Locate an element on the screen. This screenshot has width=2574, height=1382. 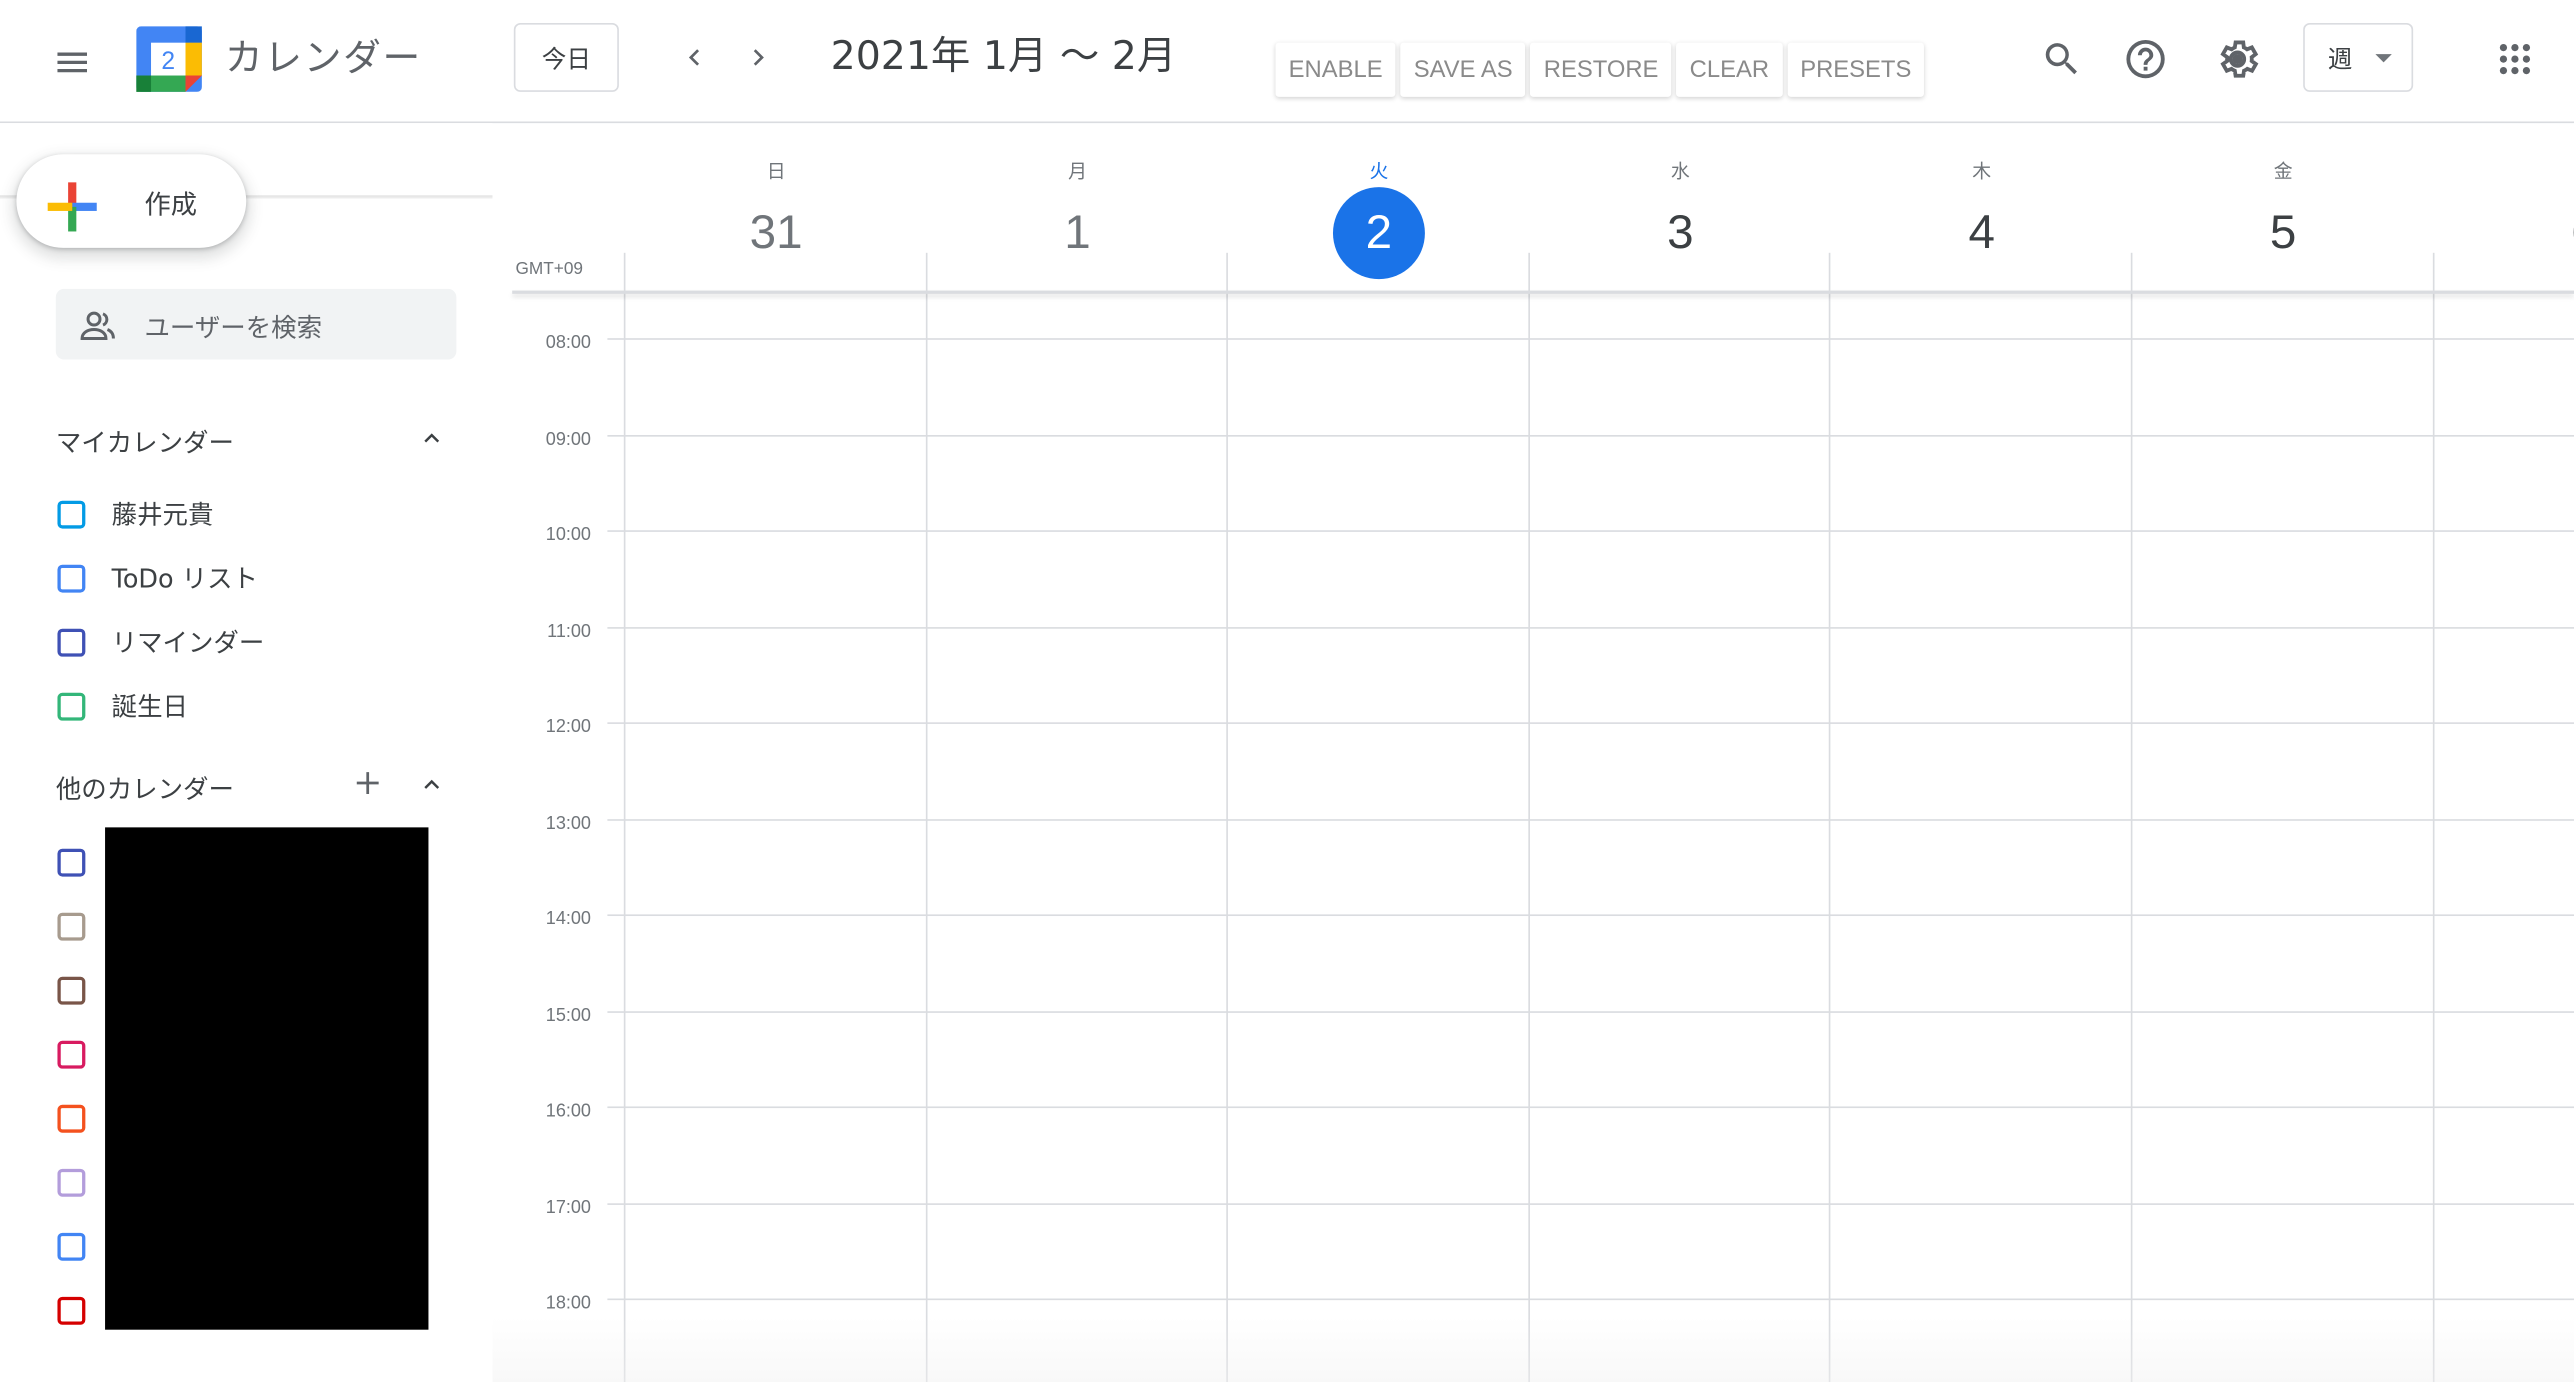
chevron-right-icon is located at coordinates (758, 57).